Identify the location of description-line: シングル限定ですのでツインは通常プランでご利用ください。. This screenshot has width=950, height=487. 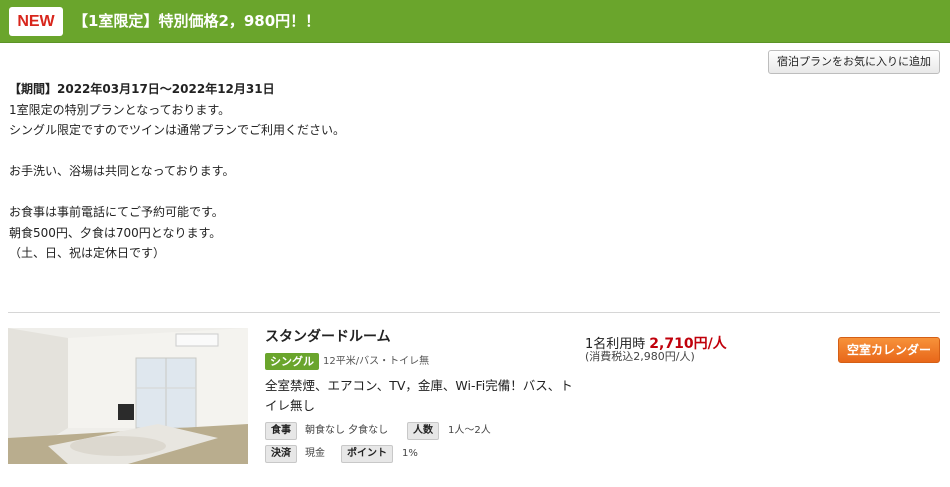
(177, 130).